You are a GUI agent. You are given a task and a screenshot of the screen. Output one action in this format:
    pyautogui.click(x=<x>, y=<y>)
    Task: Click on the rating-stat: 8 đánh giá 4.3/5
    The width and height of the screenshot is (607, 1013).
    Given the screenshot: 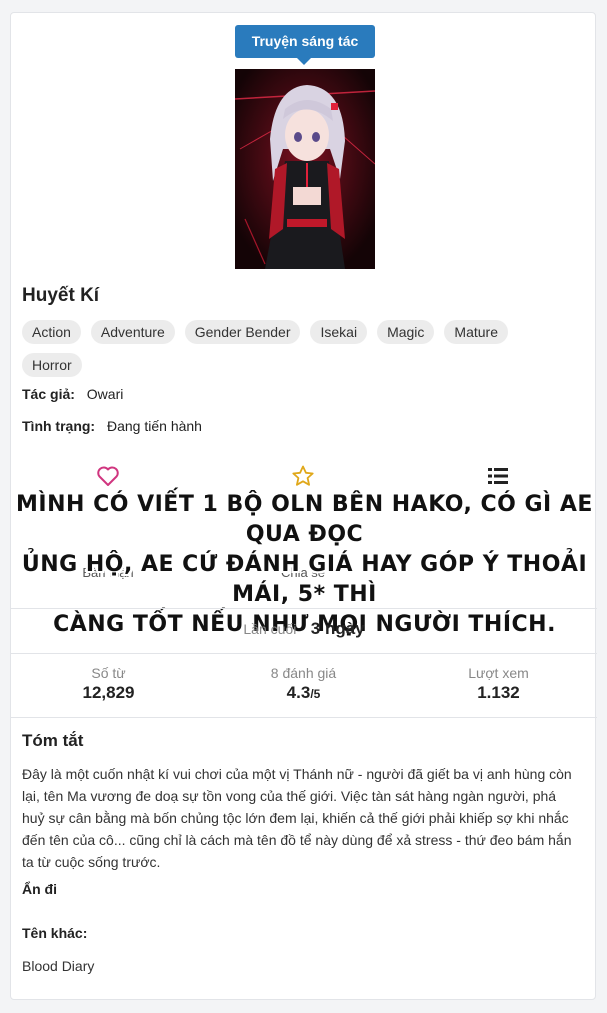 What is the action you would take?
    pyautogui.click(x=303, y=684)
    